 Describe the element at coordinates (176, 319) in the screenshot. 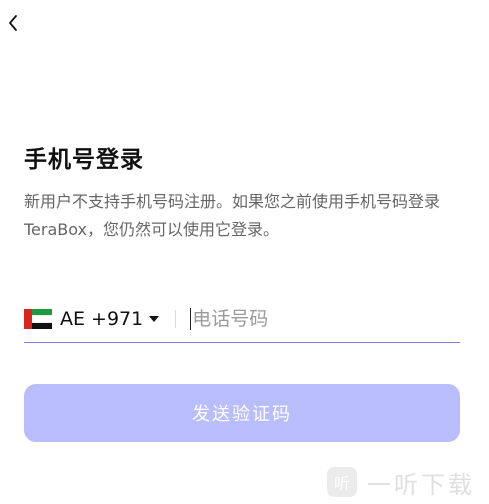

I see `field-divider` at that location.